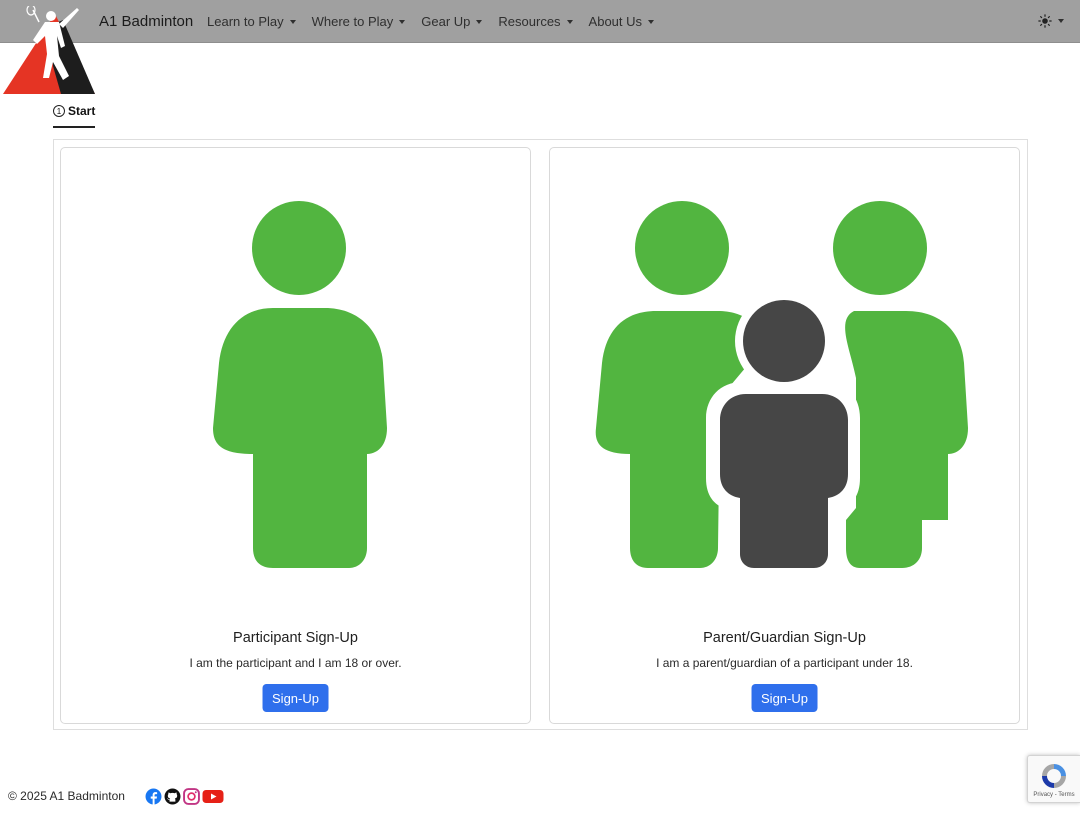 This screenshot has width=1080, height=813. I want to click on step-number: 1, so click(59, 111).